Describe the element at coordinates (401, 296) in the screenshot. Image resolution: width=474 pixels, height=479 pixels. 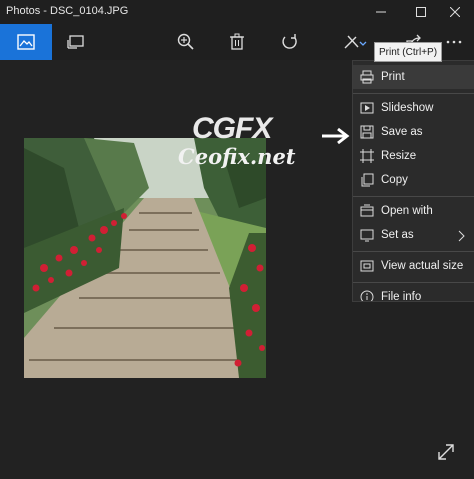
I see `menu-item-label: File info` at that location.